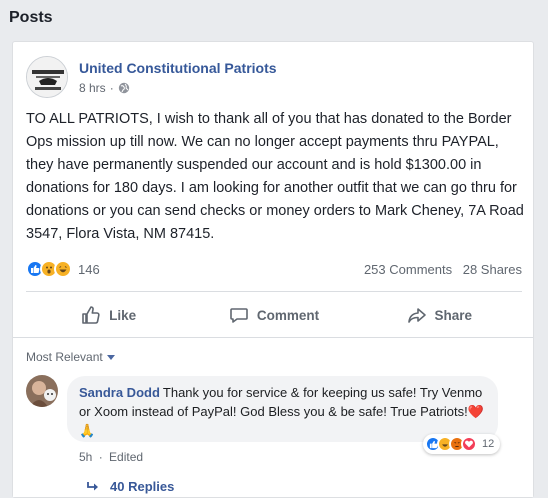 The image size is (548, 498). I want to click on comment-reaction-count: 12, so click(488, 444).